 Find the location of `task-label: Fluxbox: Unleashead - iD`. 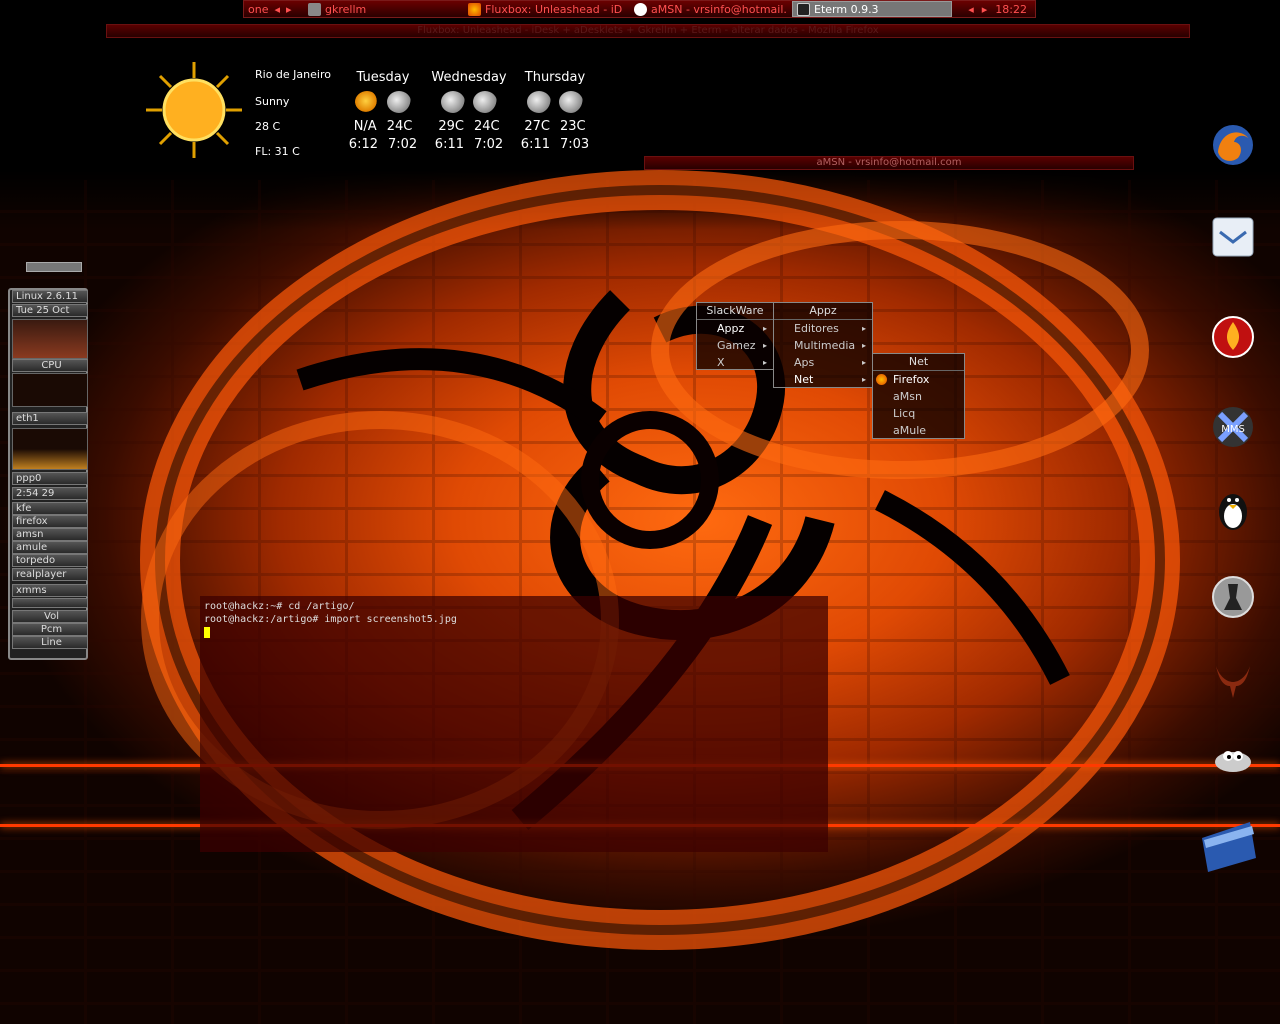

task-label: Fluxbox: Unleashead - iD is located at coordinates (554, 9).